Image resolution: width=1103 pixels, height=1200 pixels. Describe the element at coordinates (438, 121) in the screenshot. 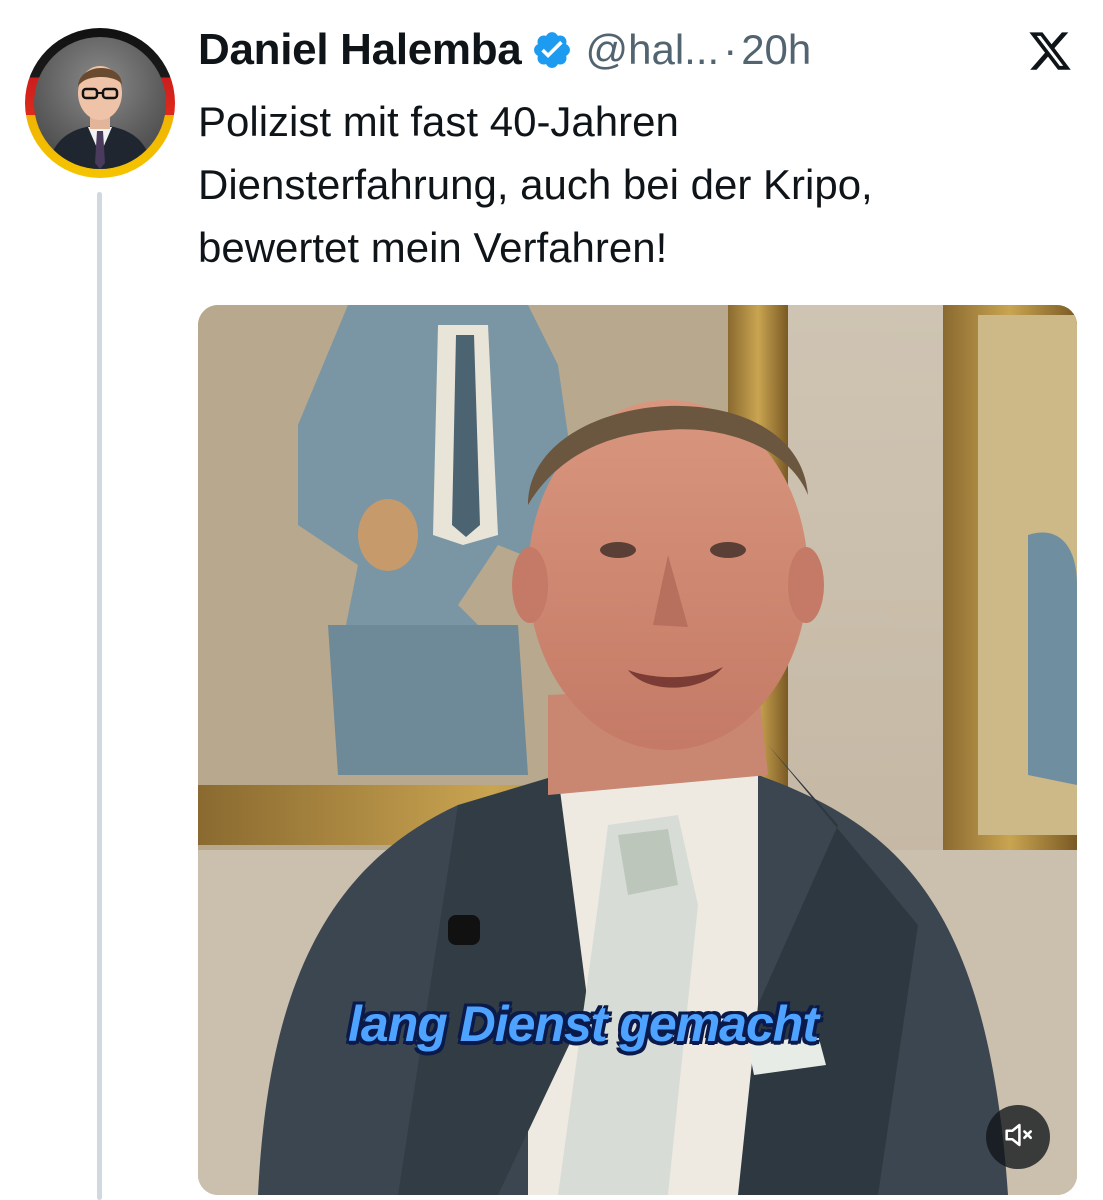

I see `tweet-text-line: Polizist mit fast 40-Jahren` at that location.